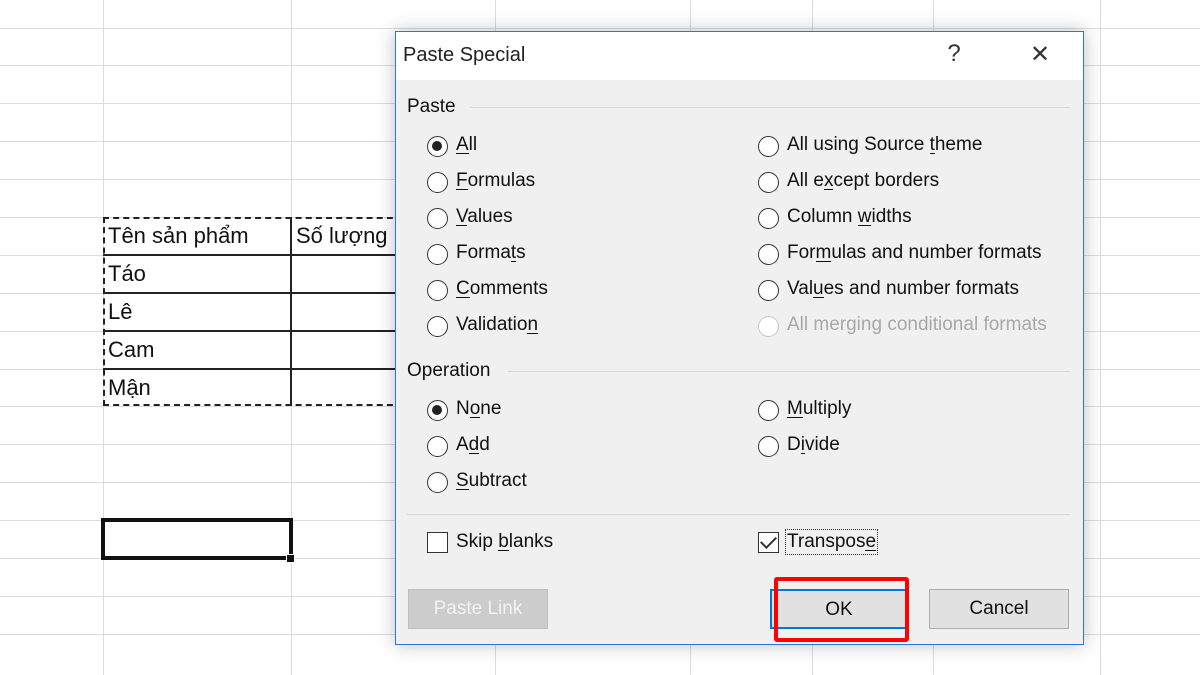  What do you see at coordinates (768, 542) in the screenshot?
I see `transpose-checkbox` at bounding box center [768, 542].